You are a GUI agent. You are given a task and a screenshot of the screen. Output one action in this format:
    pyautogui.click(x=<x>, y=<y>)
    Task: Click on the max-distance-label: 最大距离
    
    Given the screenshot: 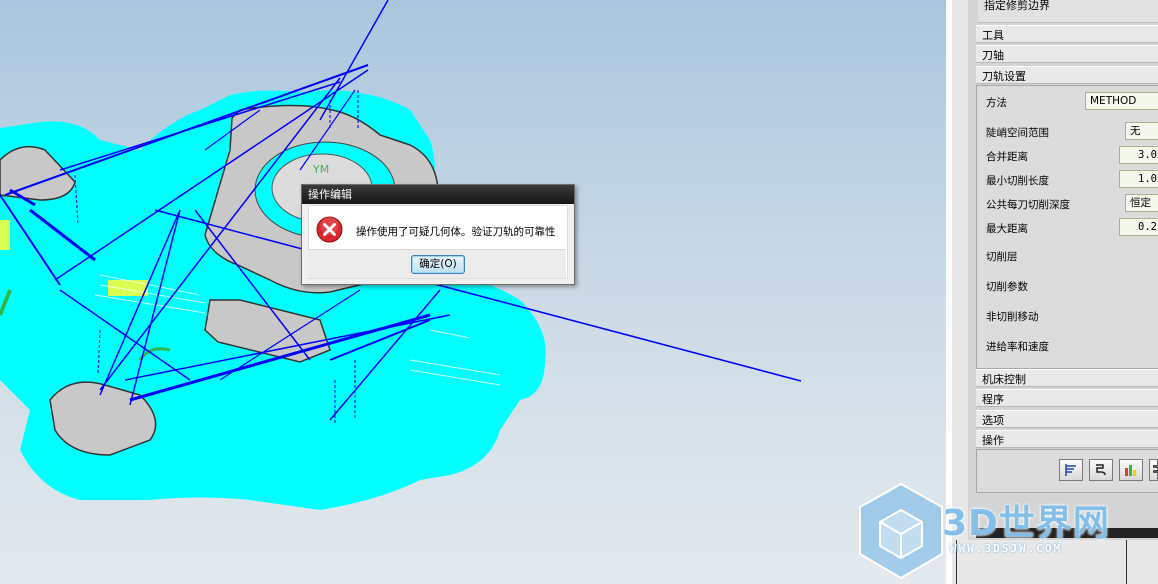 What is the action you would take?
    pyautogui.click(x=1007, y=229)
    